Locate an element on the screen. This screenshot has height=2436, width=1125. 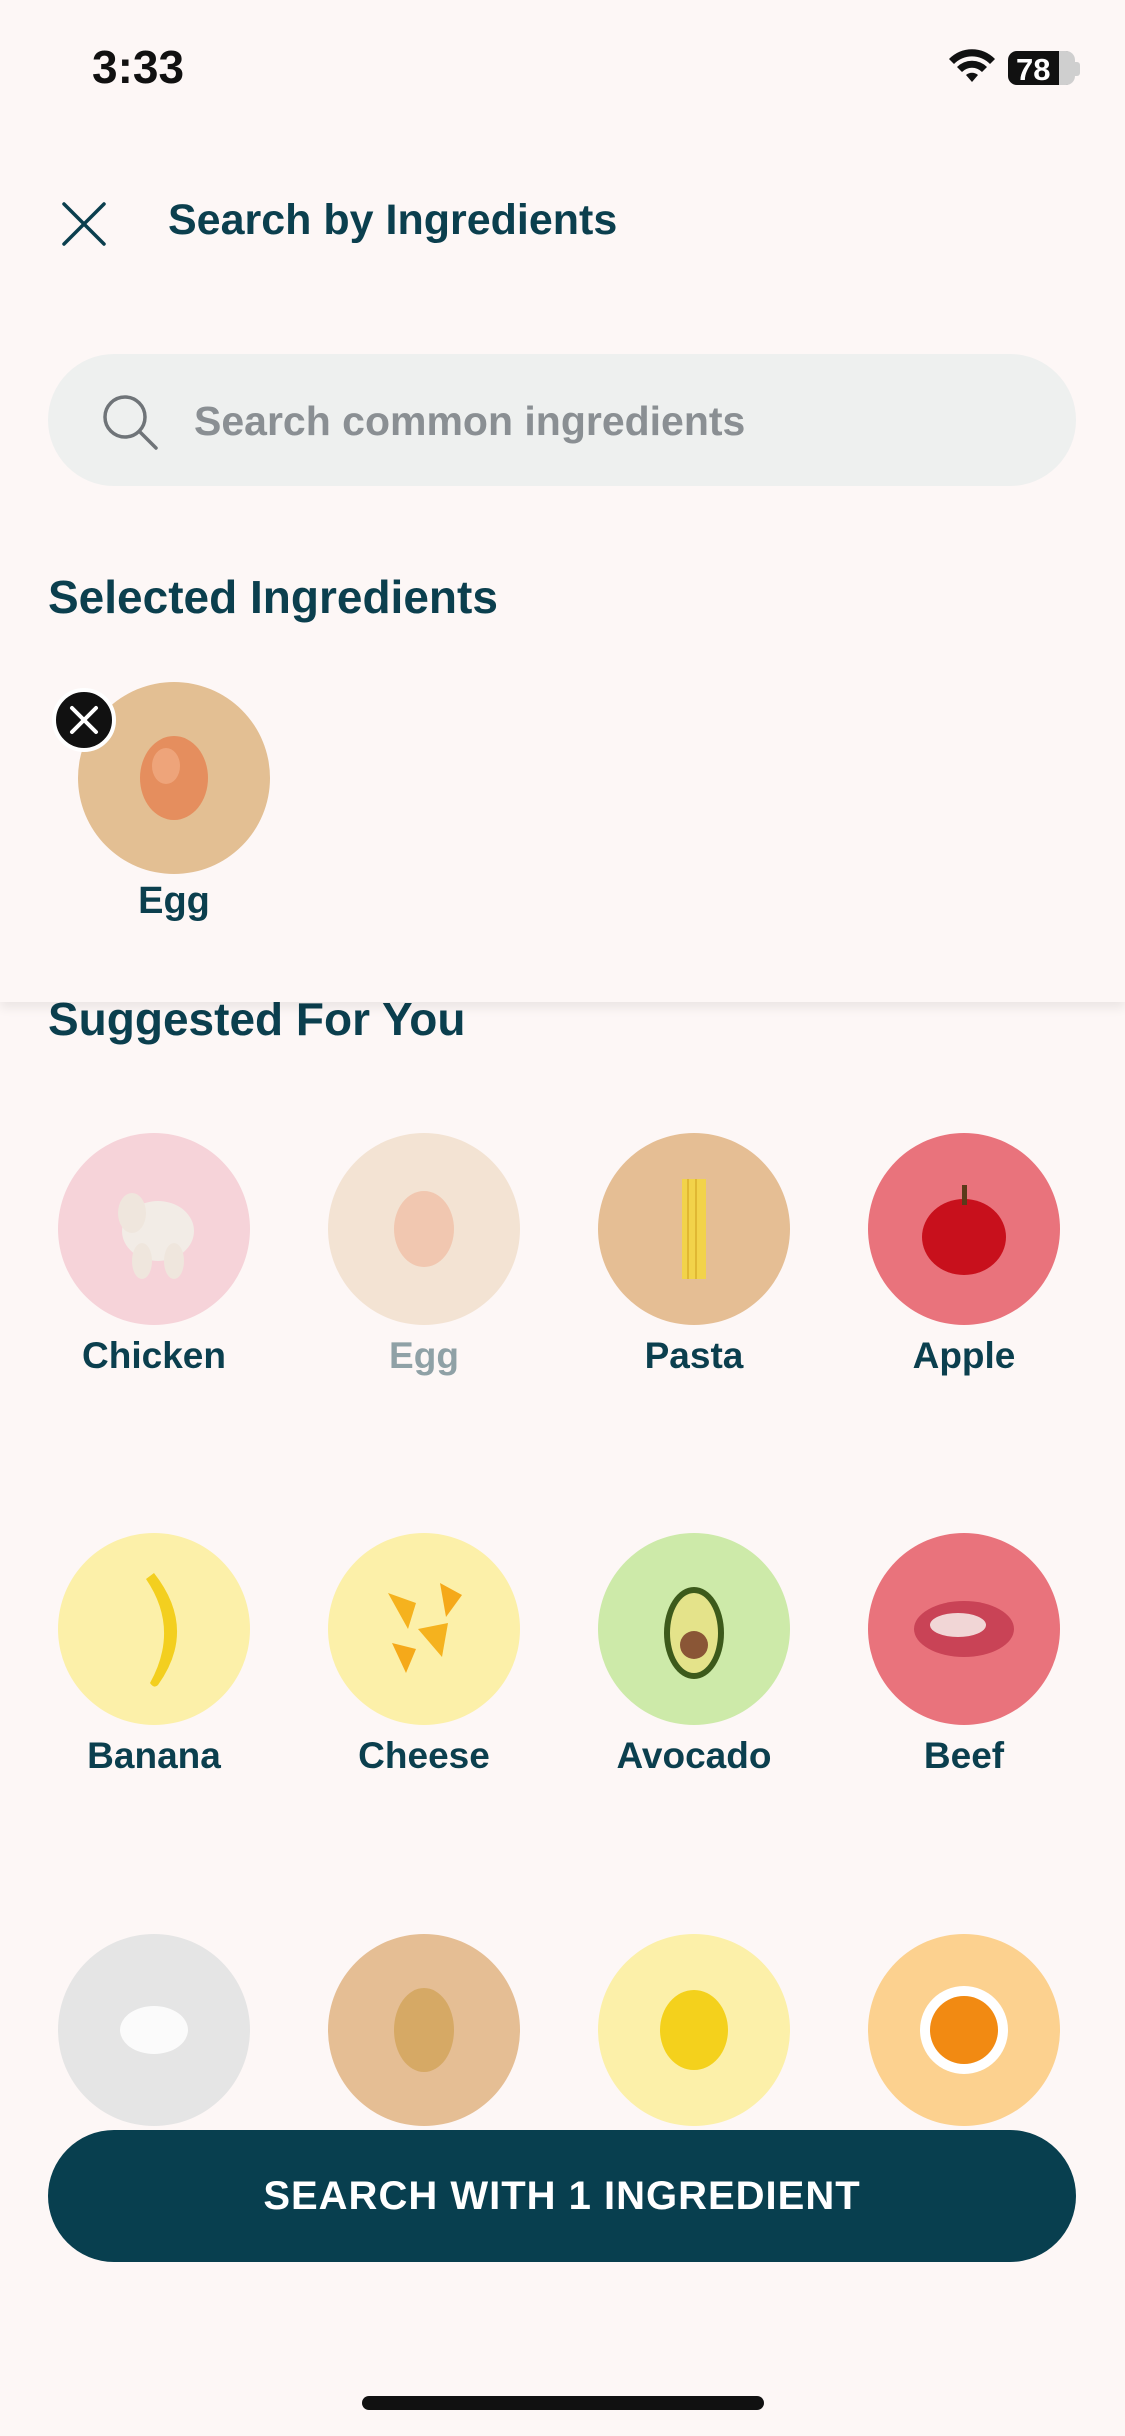
cheese-icon is located at coordinates (424, 1629).